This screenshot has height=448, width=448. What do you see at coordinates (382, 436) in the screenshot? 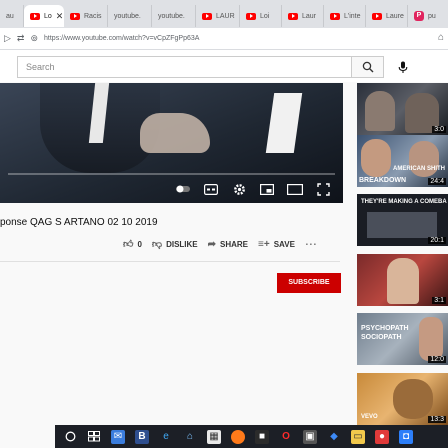
I see `app-red-icon: ●` at bounding box center [382, 436].